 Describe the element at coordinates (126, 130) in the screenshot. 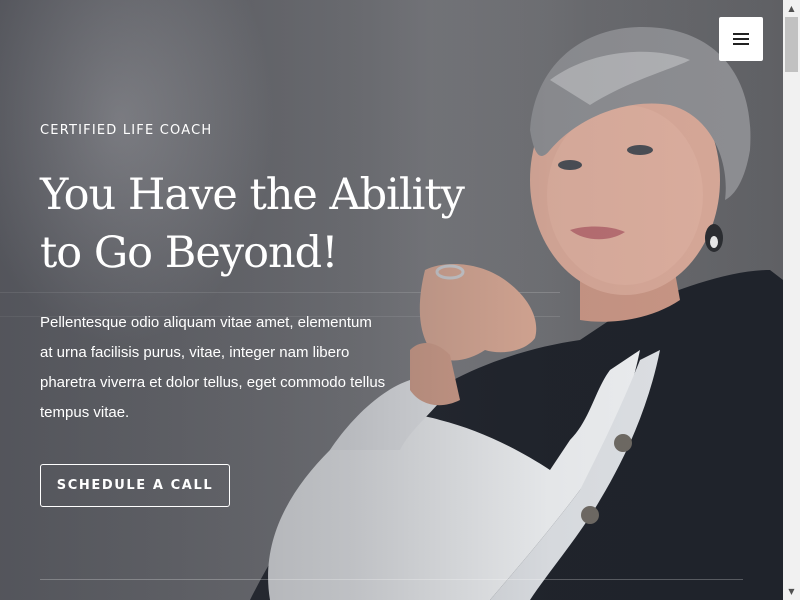

I see `hero-eyebrow: CERTIFIED LIFE COACH` at that location.